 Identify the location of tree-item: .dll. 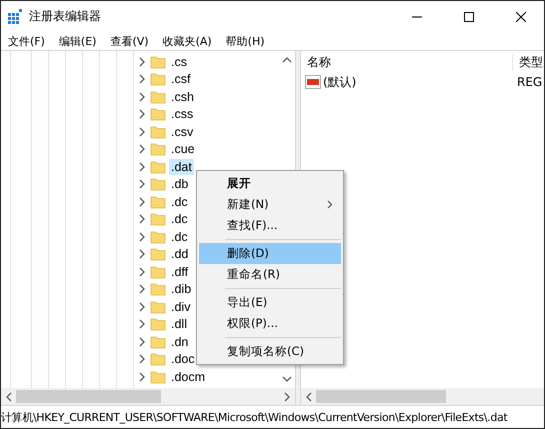
(179, 324).